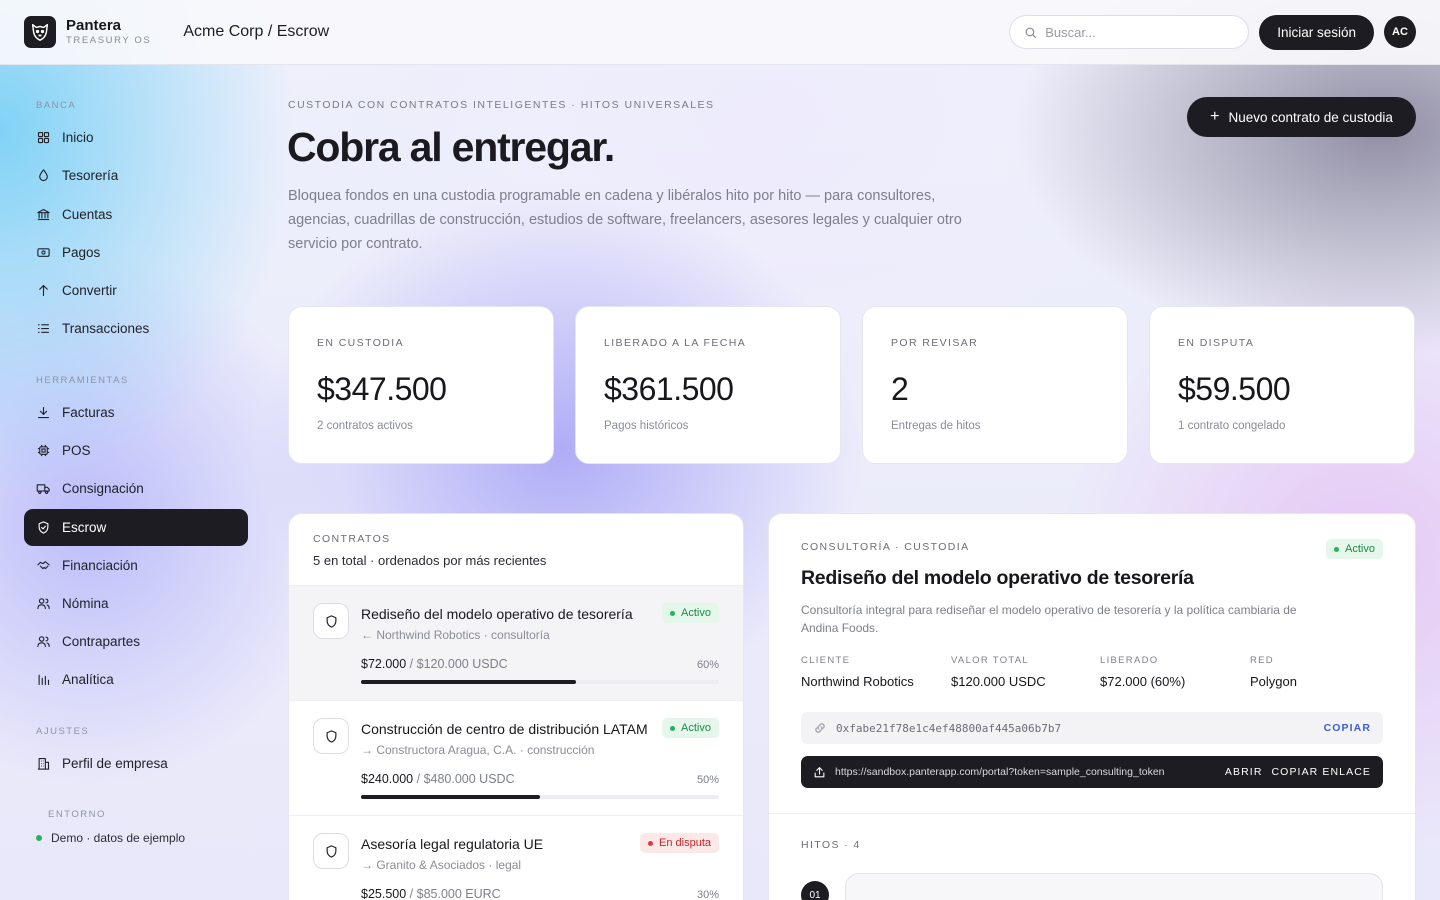  I want to click on contract-percent: 30%, so click(707, 894).